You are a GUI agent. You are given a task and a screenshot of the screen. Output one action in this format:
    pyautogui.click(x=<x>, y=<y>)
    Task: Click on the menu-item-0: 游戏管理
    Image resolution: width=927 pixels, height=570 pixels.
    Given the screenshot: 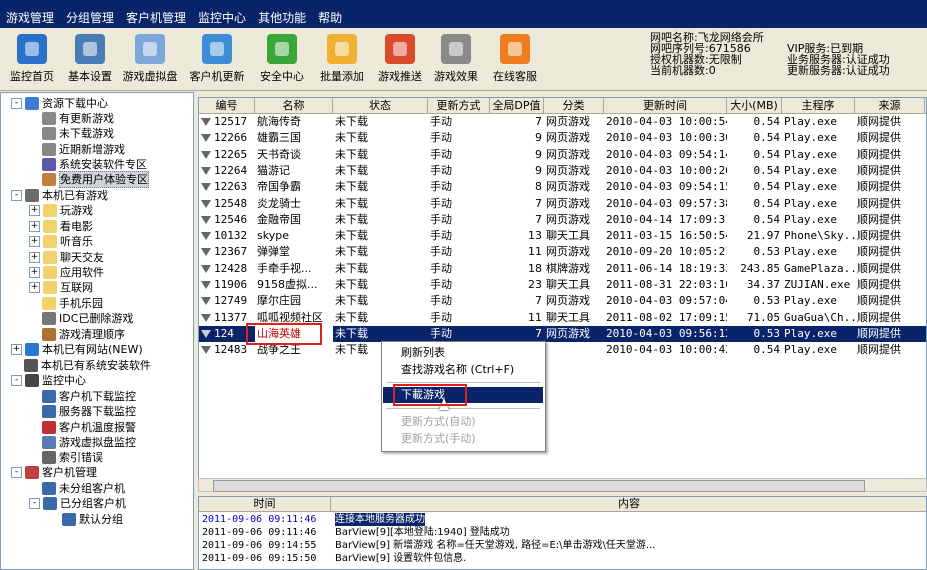 What is the action you would take?
    pyautogui.click(x=30, y=17)
    